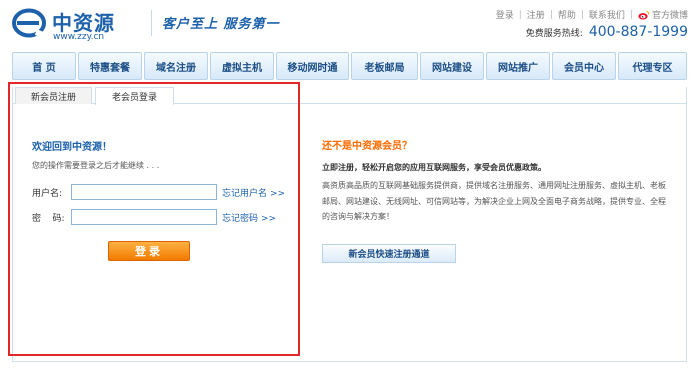  I want to click on nav-item-promotion: 网站推广, so click(518, 66).